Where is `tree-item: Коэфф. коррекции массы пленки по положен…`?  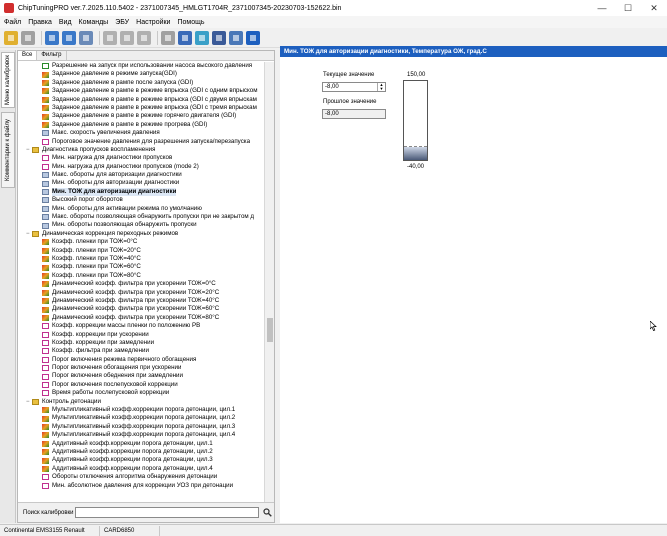 tree-item: Коэфф. коррекции массы пленки по положен… is located at coordinates (141, 326).